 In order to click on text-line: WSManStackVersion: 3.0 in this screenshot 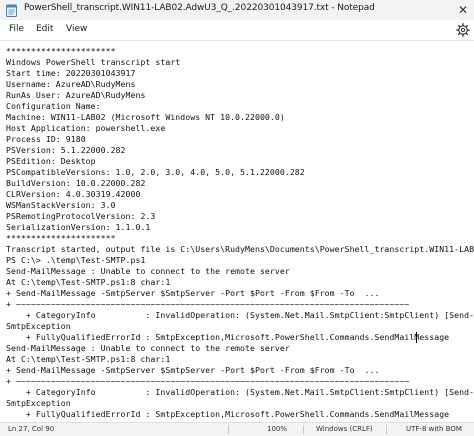, I will do `click(61, 205)`.